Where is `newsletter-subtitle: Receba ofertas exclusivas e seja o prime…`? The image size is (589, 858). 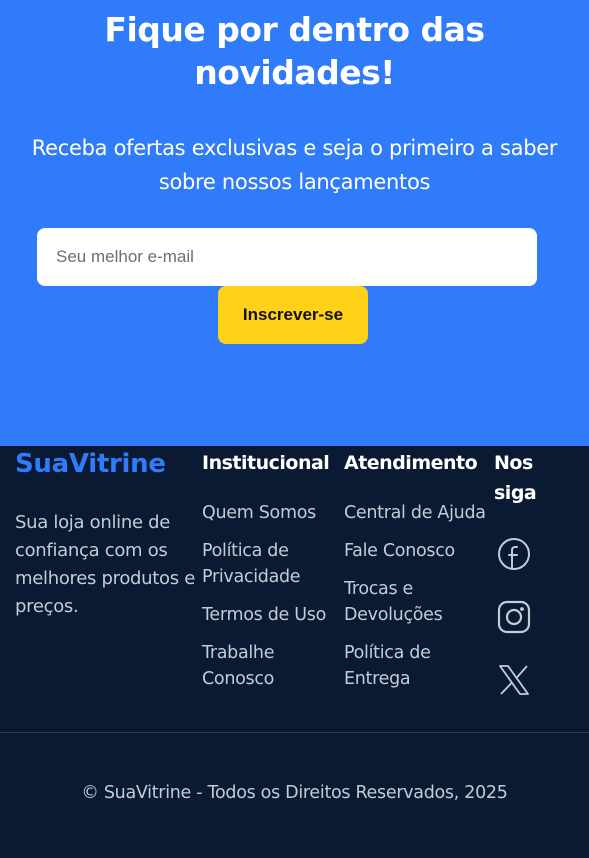 newsletter-subtitle: Receba ofertas exclusivas e seja o prime… is located at coordinates (294, 165).